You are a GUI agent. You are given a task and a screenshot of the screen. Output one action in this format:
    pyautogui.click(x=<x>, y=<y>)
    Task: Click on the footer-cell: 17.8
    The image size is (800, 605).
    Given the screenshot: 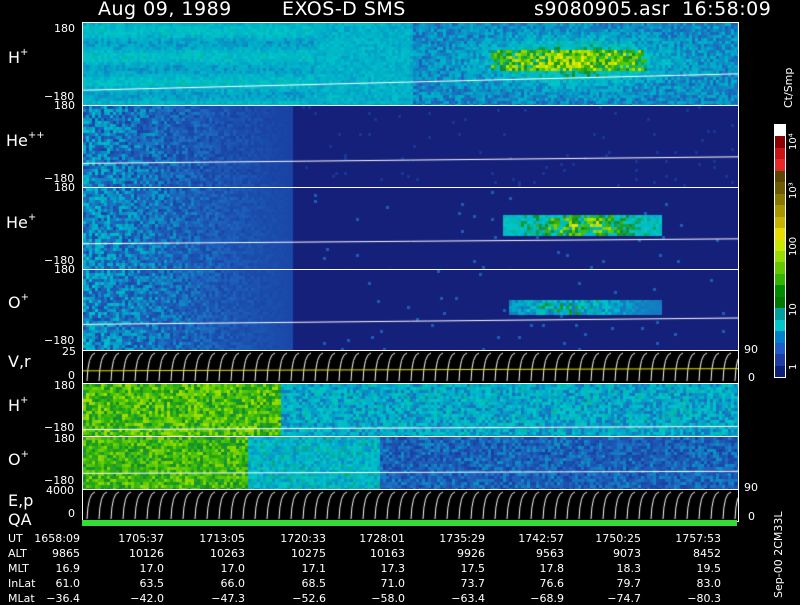 What is the action you would take?
    pyautogui.click(x=552, y=568)
    